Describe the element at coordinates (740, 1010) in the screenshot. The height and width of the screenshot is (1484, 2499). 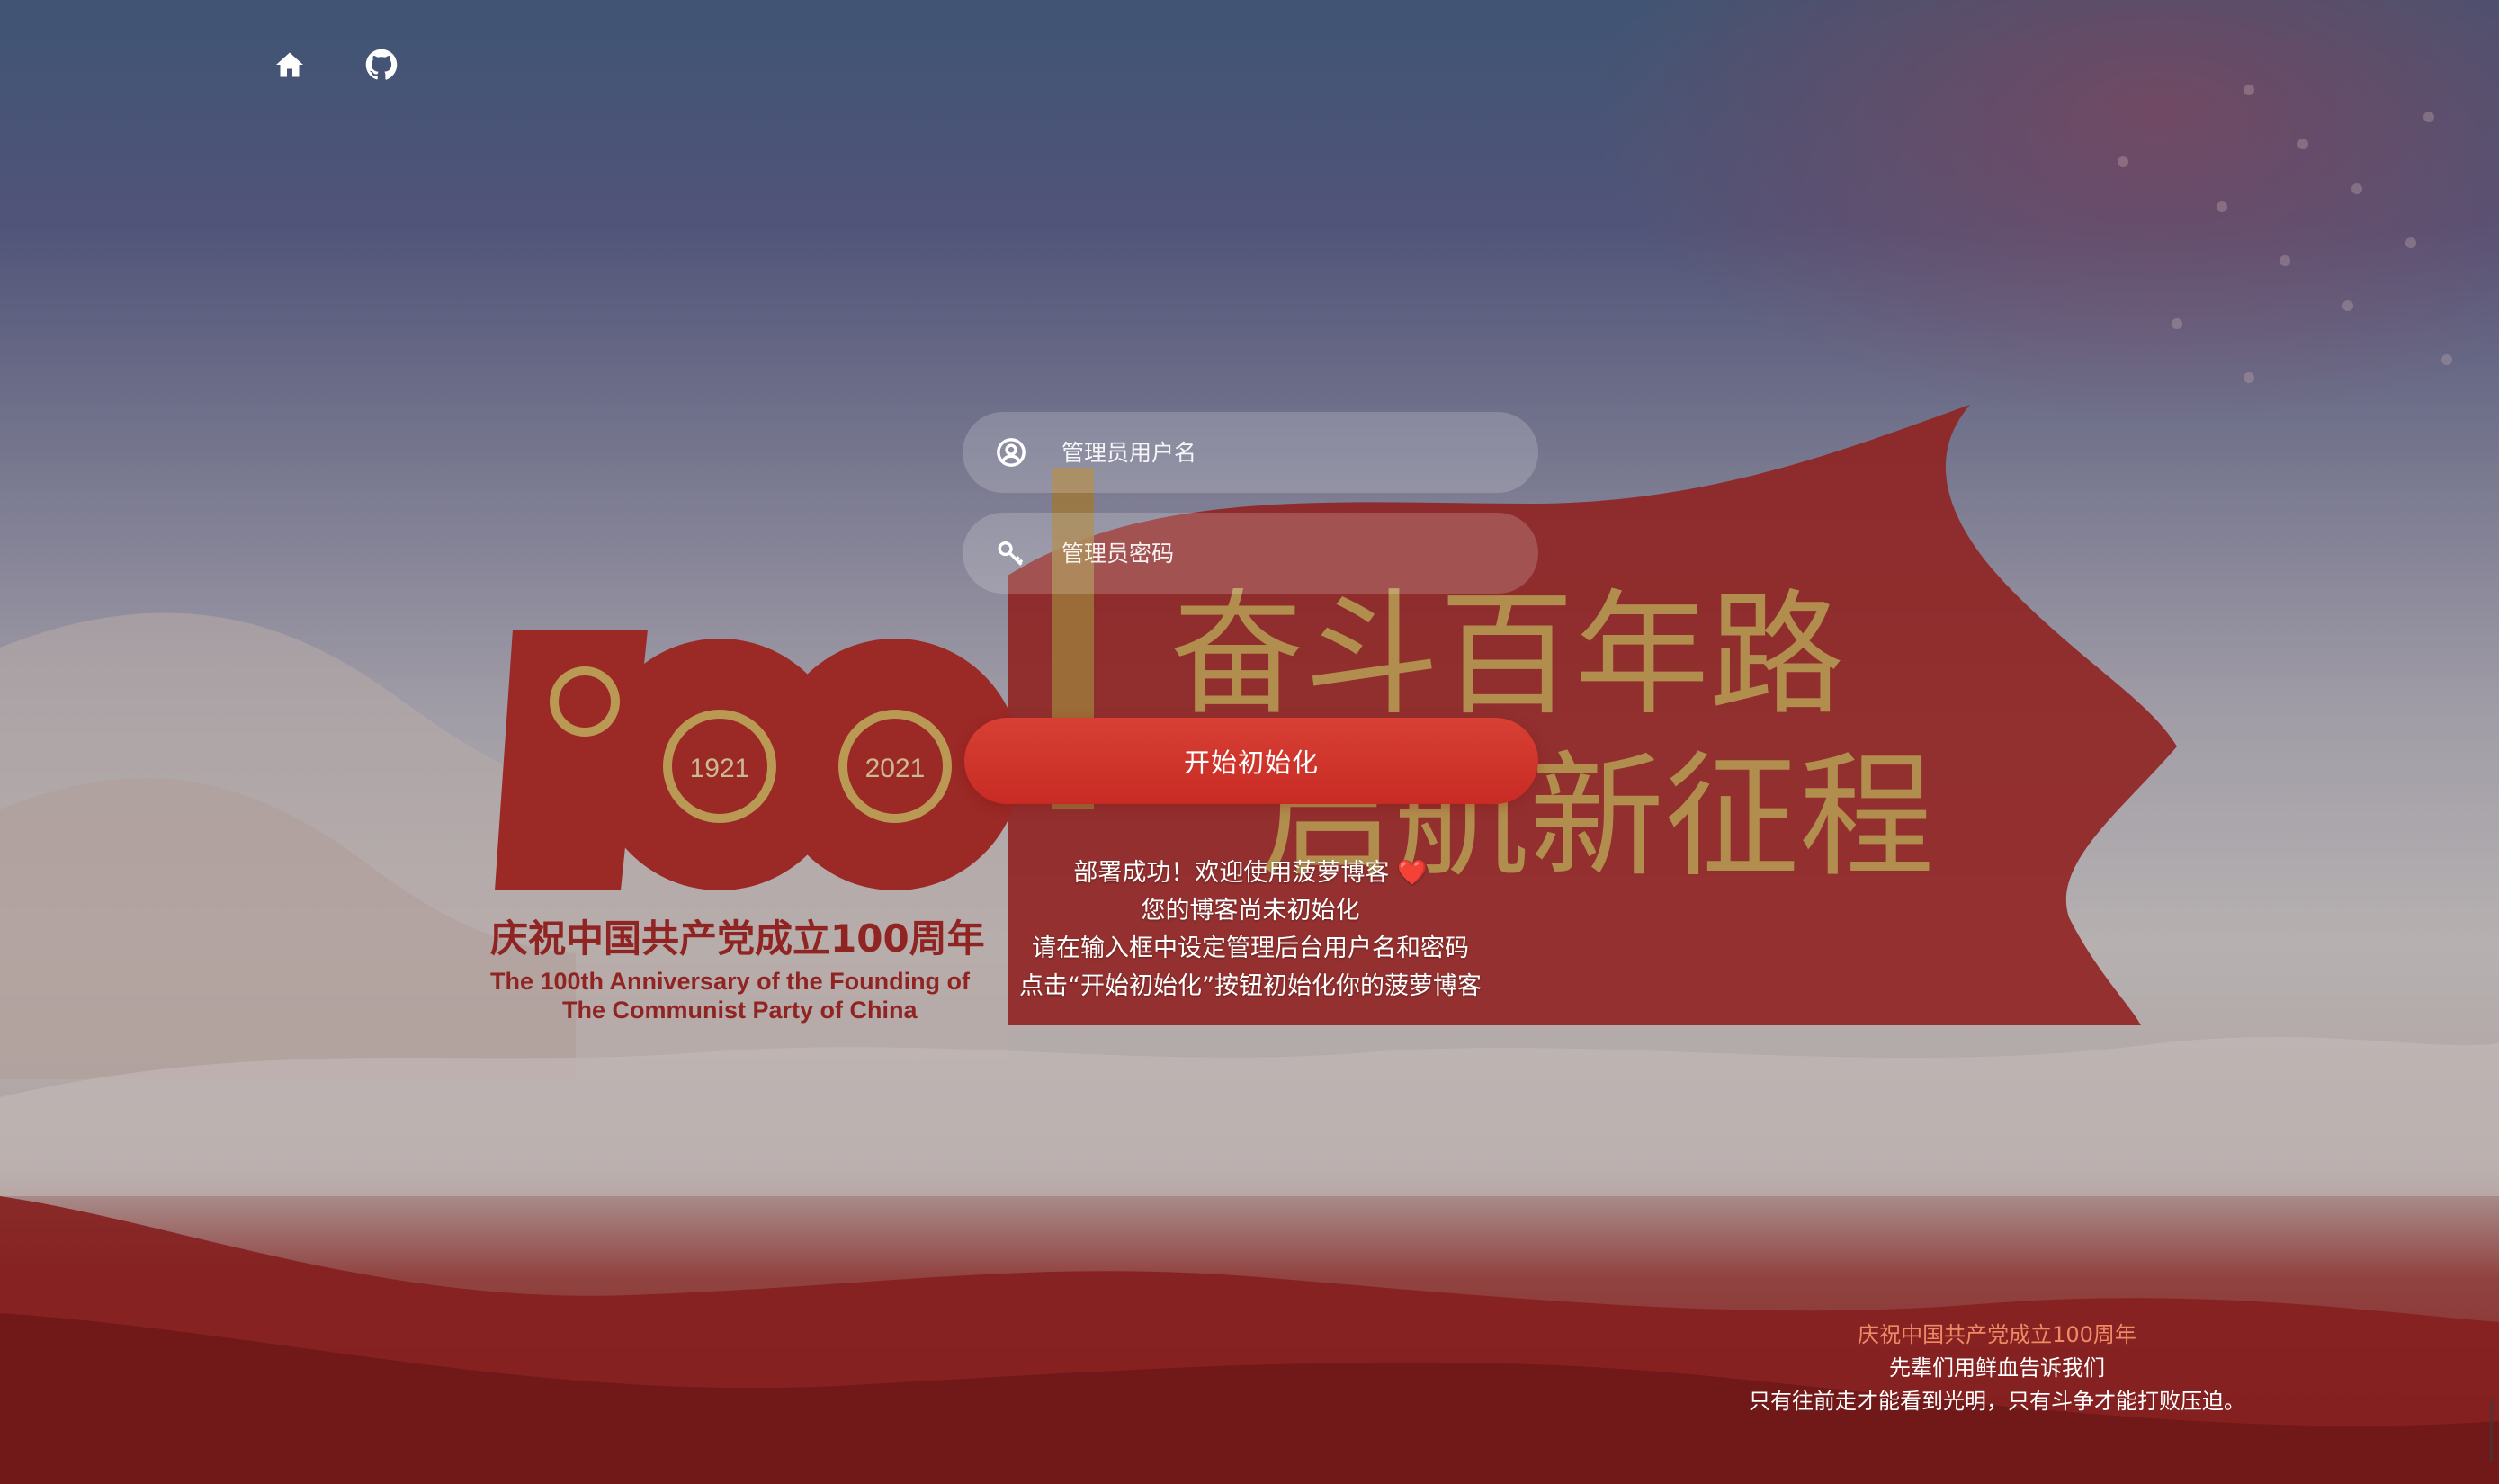
I see `emblem-caption-en-2: The Communist Party of China` at that location.